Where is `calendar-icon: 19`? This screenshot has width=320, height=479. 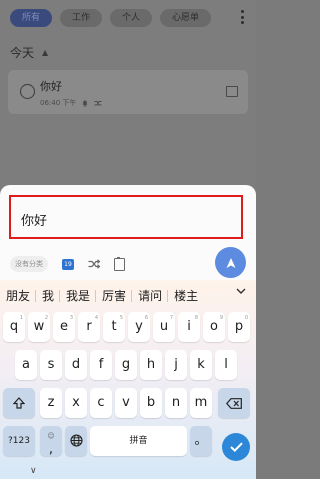 calendar-icon: 19 is located at coordinates (68, 264).